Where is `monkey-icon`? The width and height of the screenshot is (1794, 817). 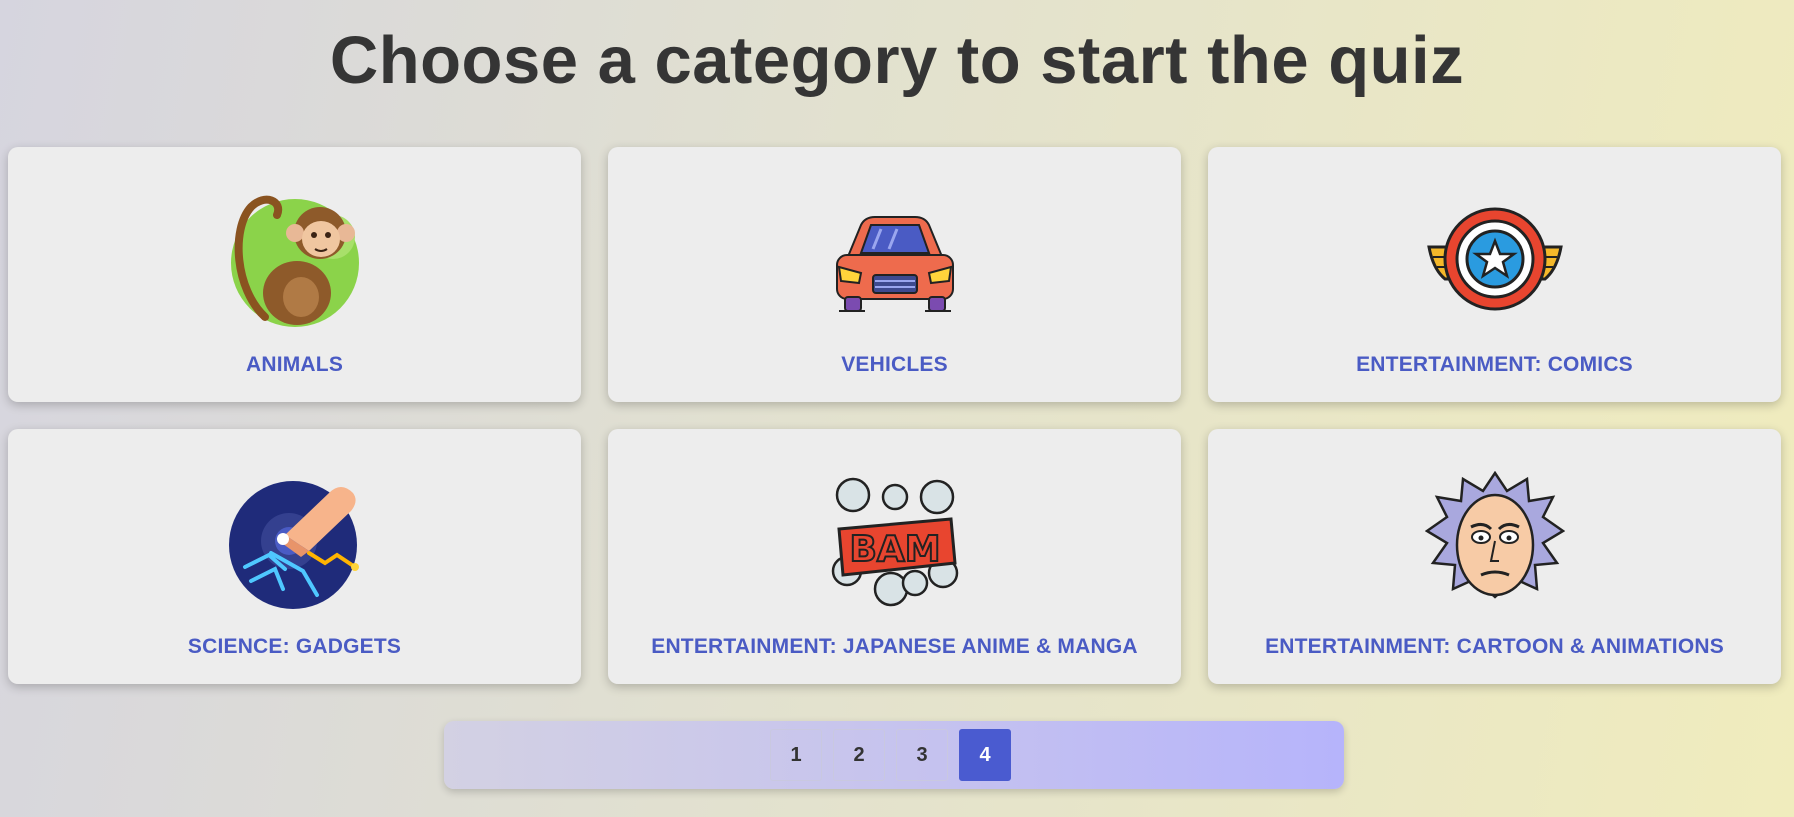
monkey-icon is located at coordinates (294, 261).